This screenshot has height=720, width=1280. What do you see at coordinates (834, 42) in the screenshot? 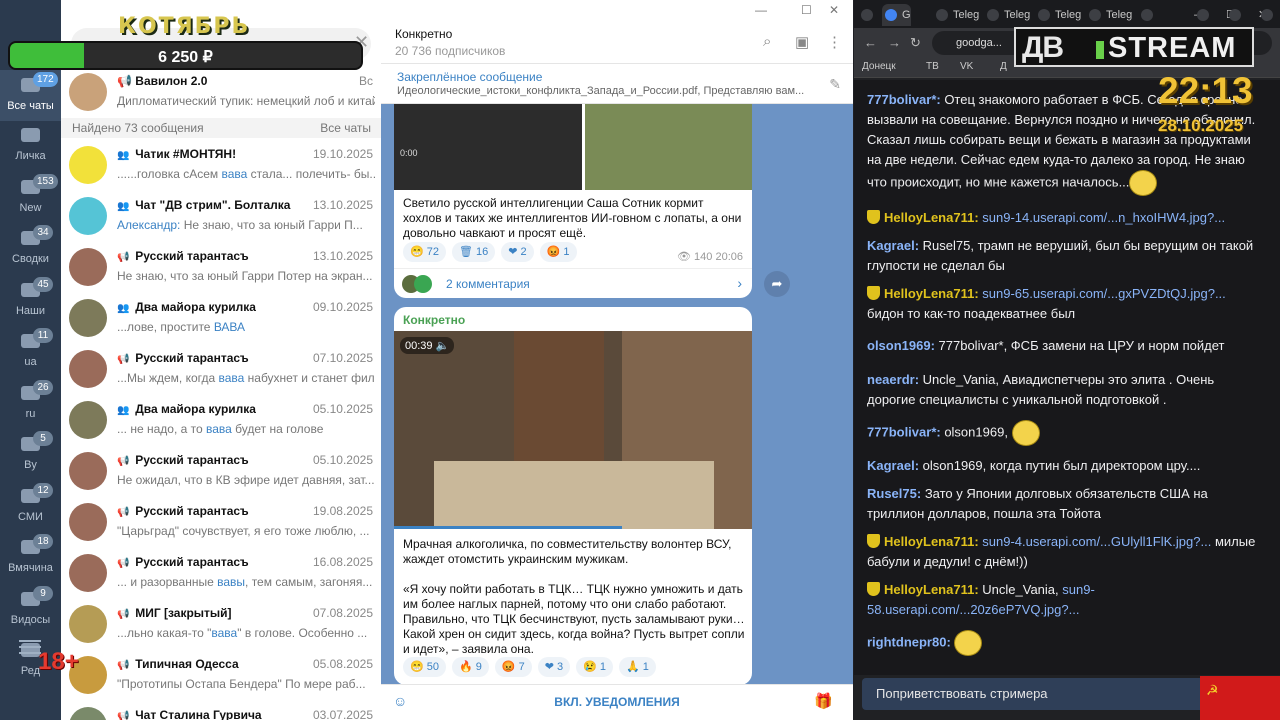
I see `more-menu-icon: ⋮` at bounding box center [834, 42].